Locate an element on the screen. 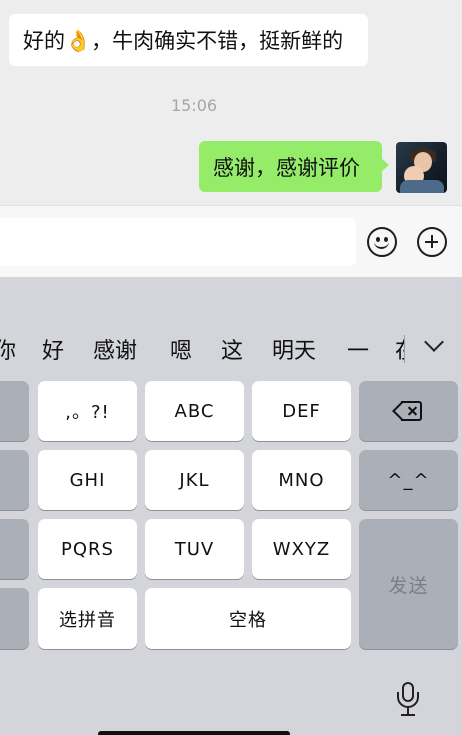 The image size is (462, 735). message-input-bar is located at coordinates (231, 241).